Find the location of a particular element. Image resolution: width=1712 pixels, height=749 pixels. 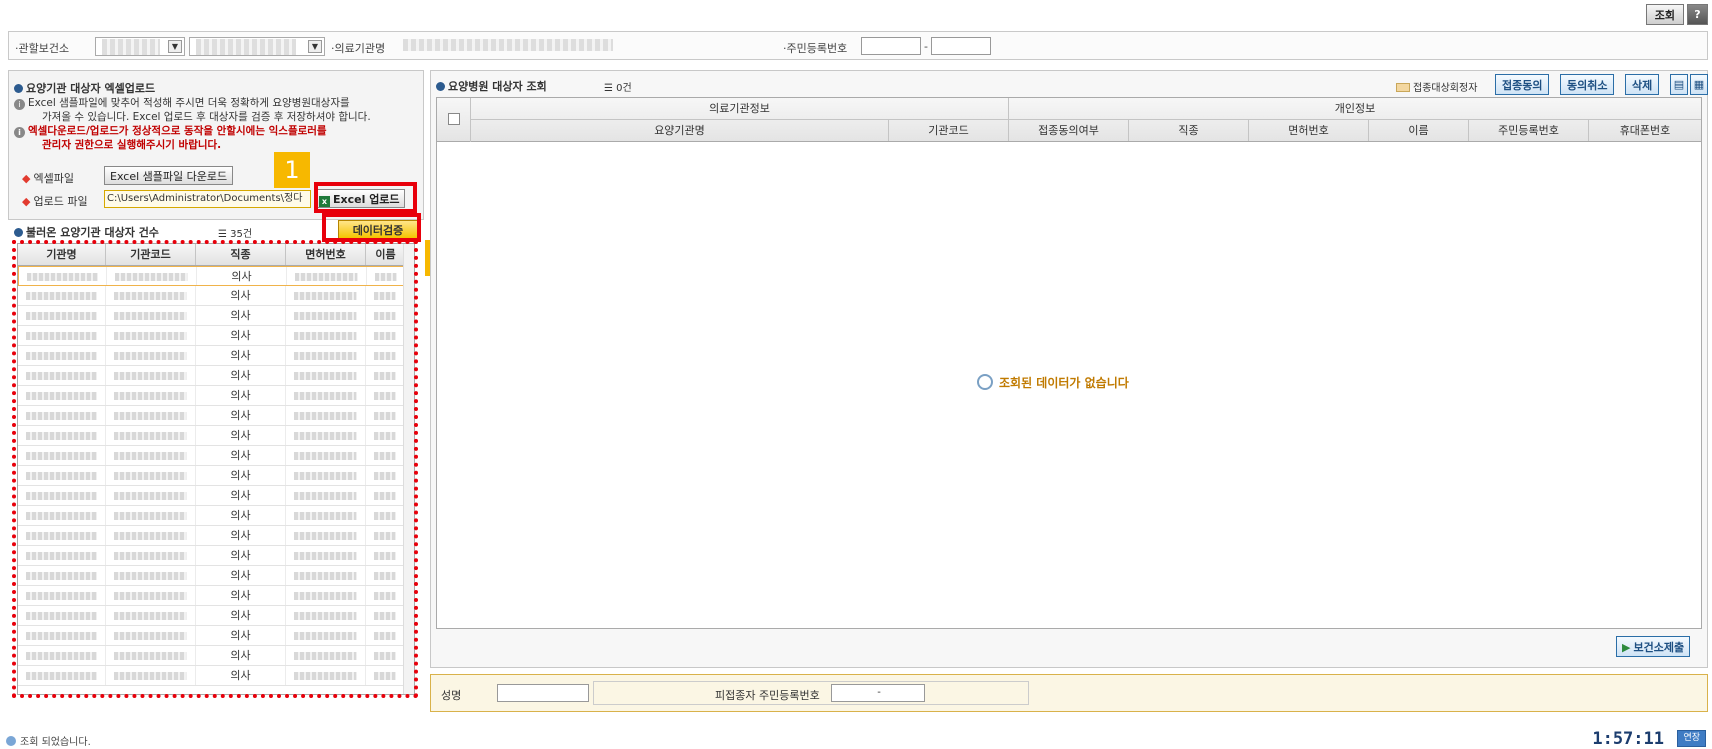

group-header-personal: 개인정보 is located at coordinates (1355, 109).